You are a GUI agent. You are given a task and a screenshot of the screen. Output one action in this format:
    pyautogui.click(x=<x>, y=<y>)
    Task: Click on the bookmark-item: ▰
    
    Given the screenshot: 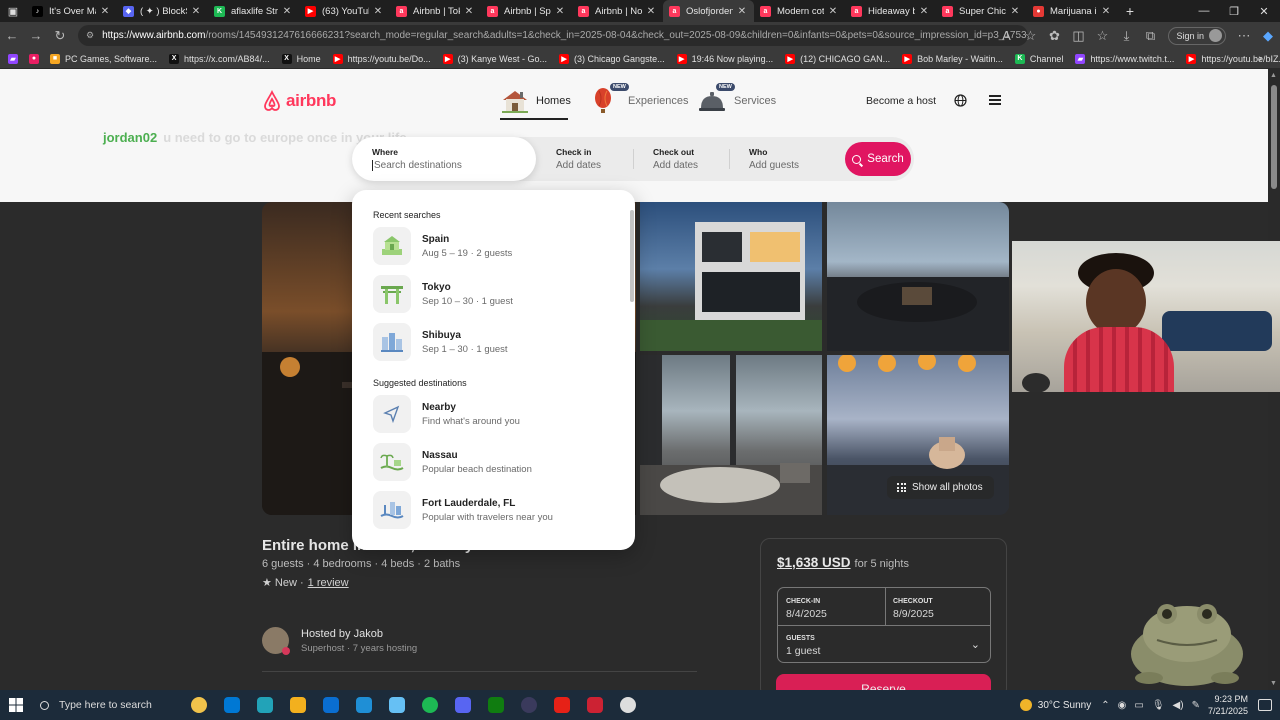 What is the action you would take?
    pyautogui.click(x=15, y=58)
    